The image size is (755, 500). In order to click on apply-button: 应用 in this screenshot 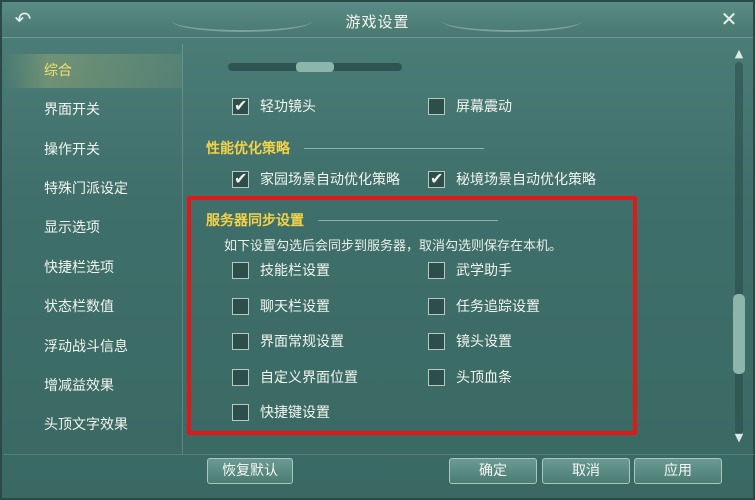, I will do `click(678, 471)`.